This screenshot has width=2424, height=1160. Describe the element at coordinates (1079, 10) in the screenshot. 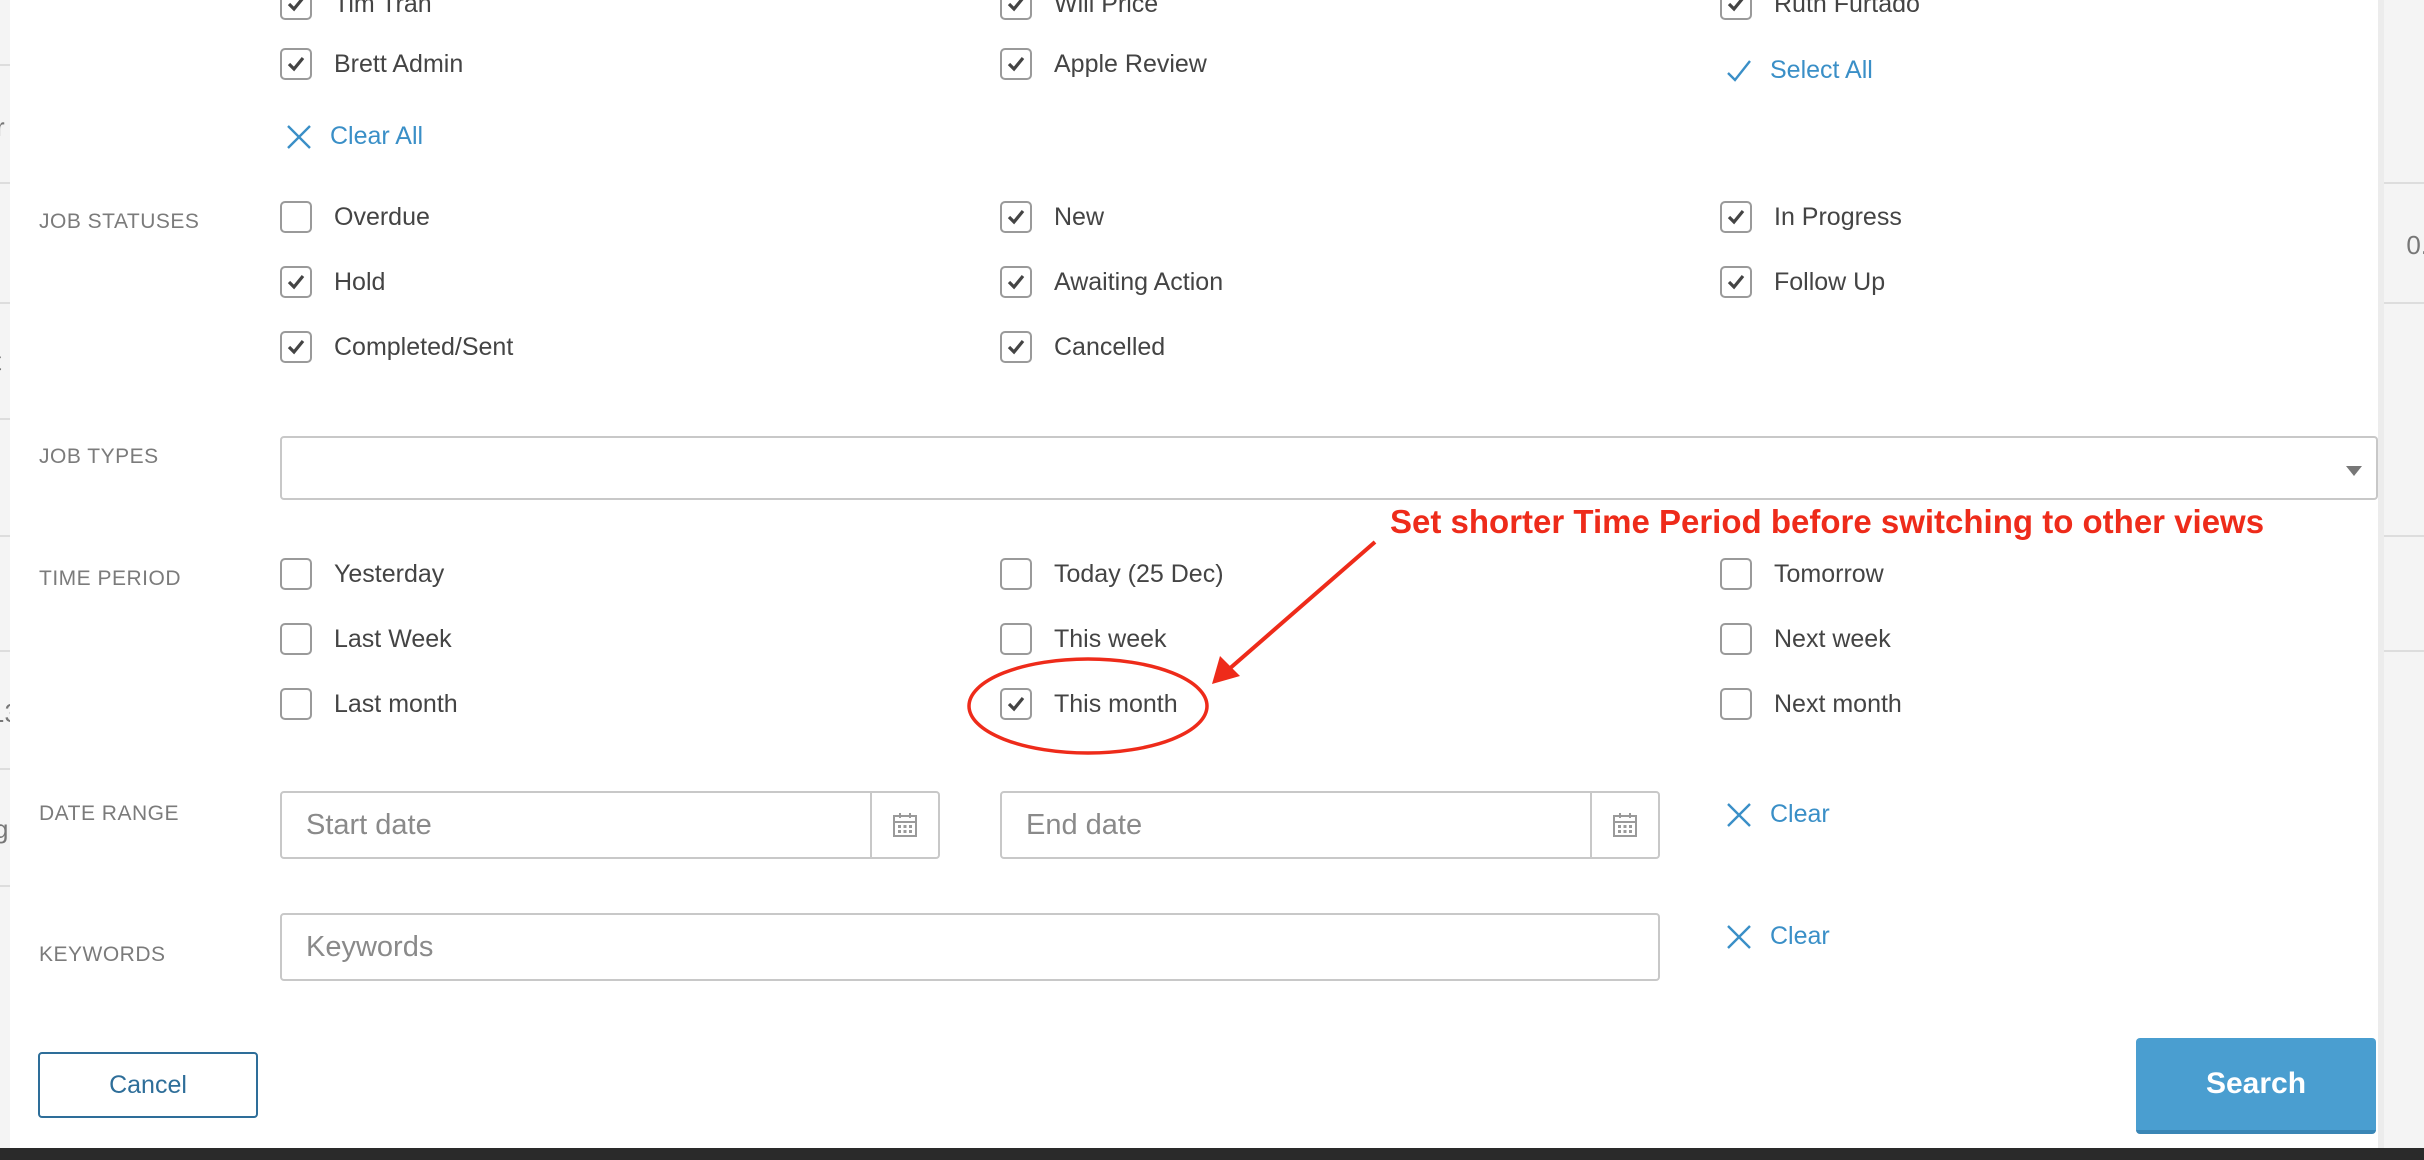

I see `assignee-checkbox: Will Price` at that location.